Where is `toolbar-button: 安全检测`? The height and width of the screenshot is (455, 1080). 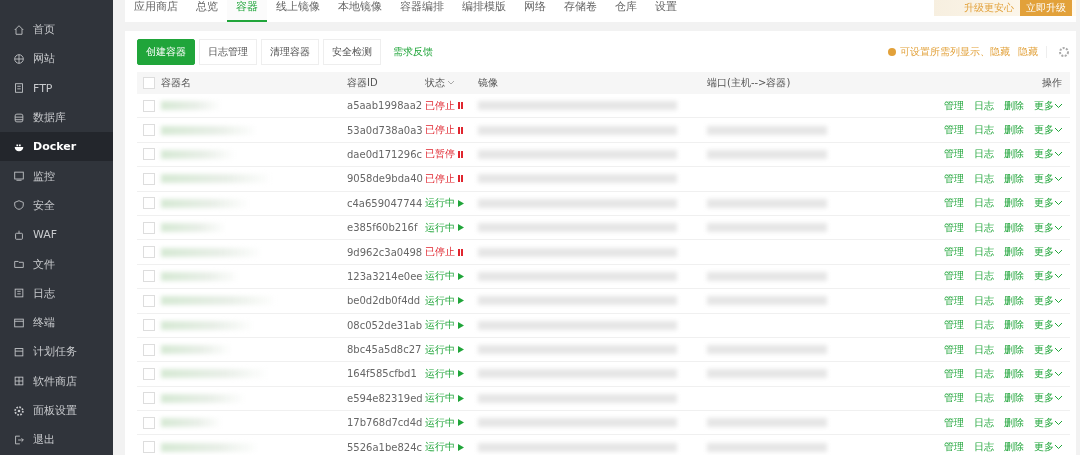
toolbar-button: 安全检测 is located at coordinates (352, 52).